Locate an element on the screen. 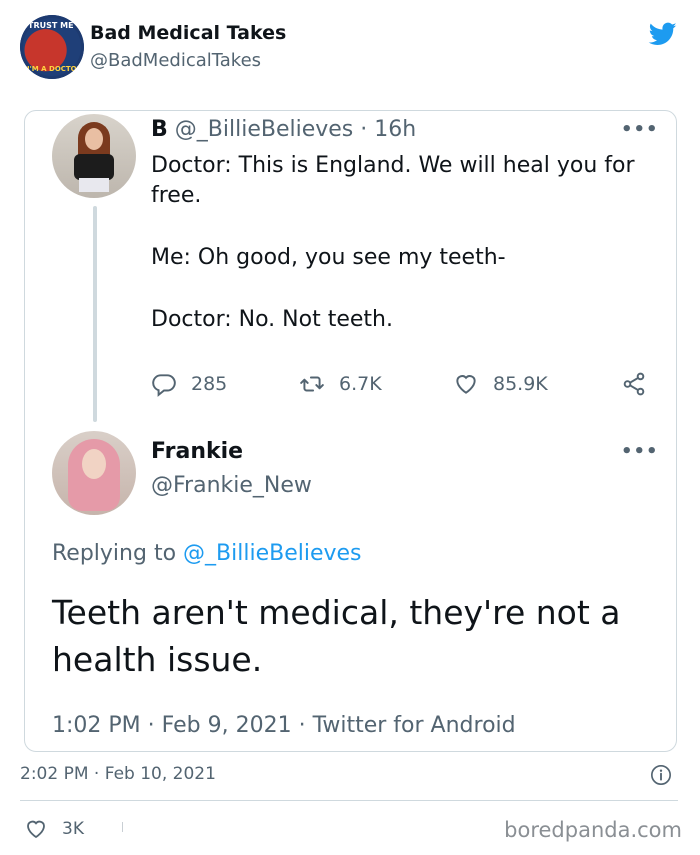  info-icon is located at coordinates (661, 775).